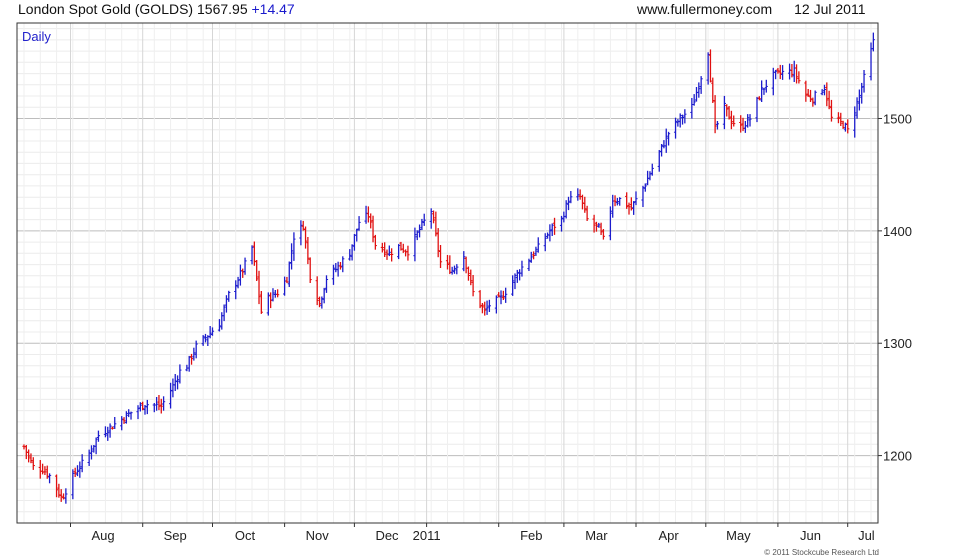 Image resolution: width=960 pixels, height=560 pixels. What do you see at coordinates (821, 552) in the screenshot?
I see `copyright-text: © 2011 Stockcube Research Ltd` at bounding box center [821, 552].